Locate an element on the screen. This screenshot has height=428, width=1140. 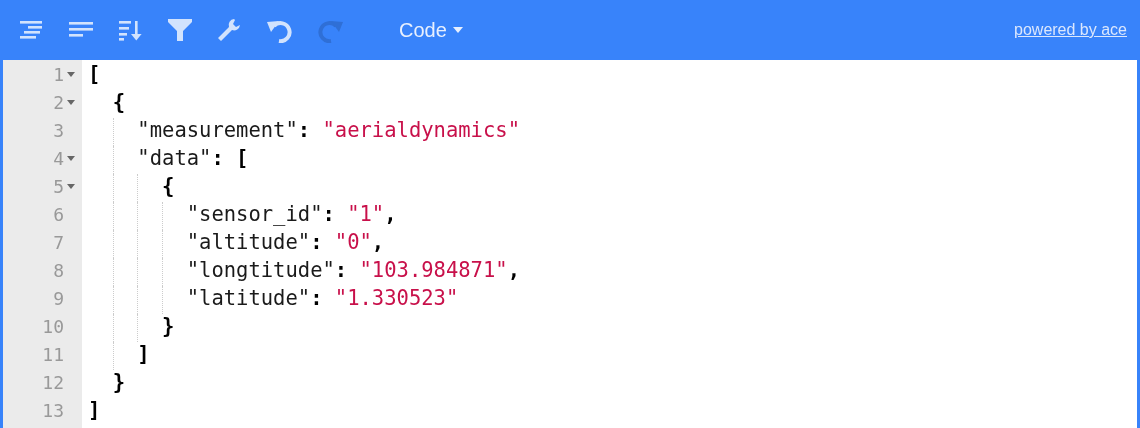
json-string: "1.330523" is located at coordinates (396, 298).